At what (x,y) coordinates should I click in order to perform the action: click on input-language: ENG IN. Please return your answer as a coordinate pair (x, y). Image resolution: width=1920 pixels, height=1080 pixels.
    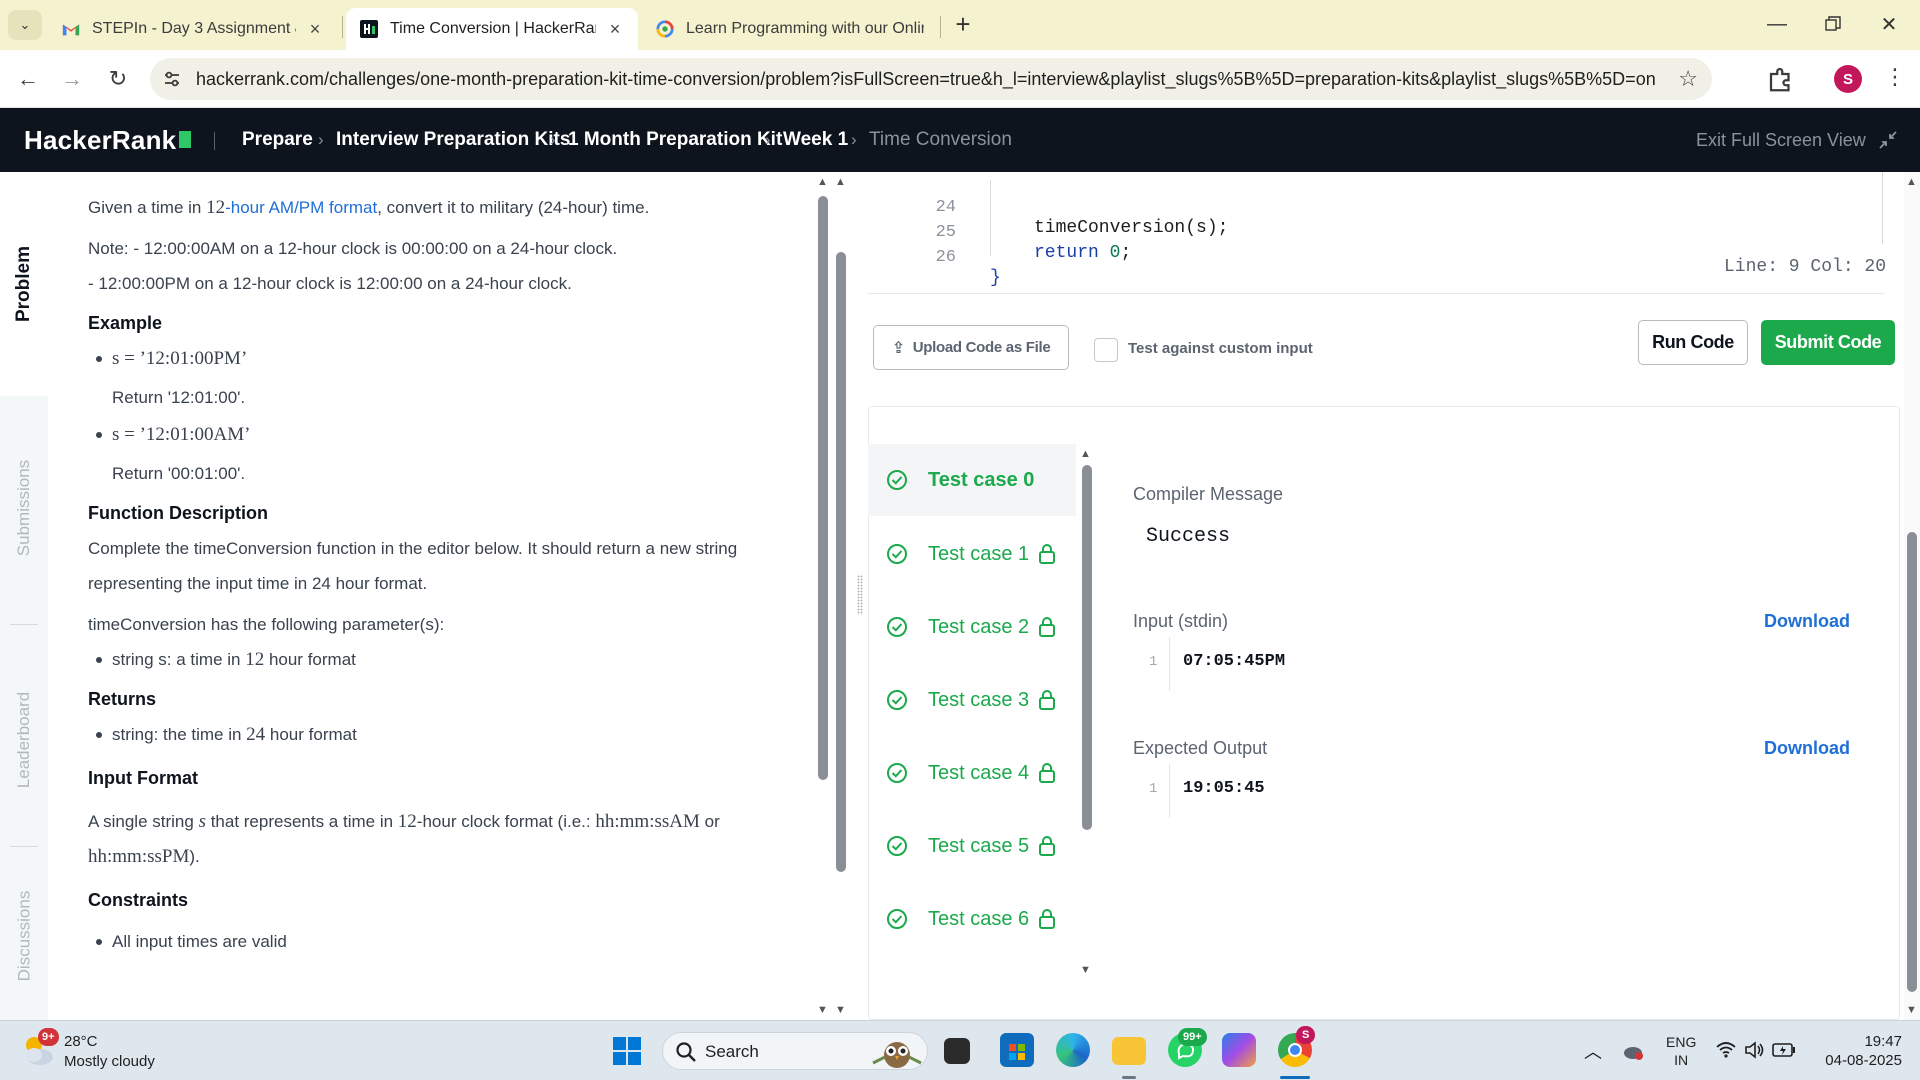
    Looking at the image, I should click on (1681, 1051).